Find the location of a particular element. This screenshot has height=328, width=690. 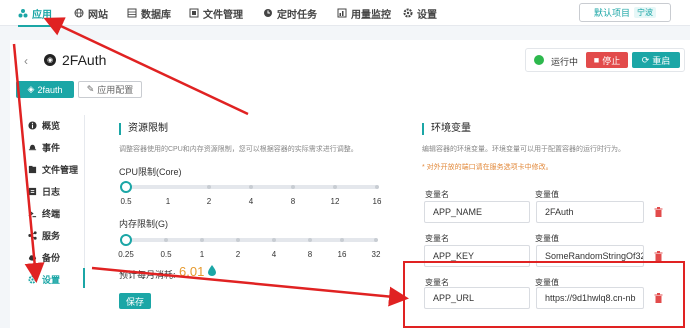

status-text: 运行中 is located at coordinates (565, 62).